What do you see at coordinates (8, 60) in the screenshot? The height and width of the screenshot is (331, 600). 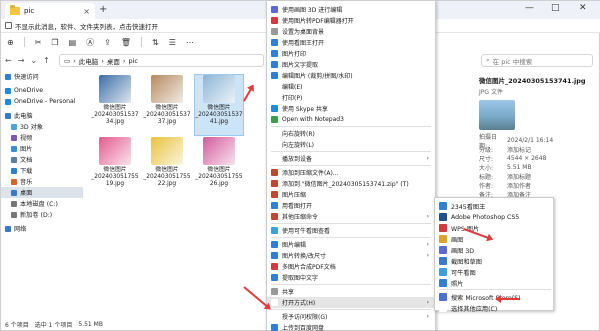 I see `back-icon: ←` at bounding box center [8, 60].